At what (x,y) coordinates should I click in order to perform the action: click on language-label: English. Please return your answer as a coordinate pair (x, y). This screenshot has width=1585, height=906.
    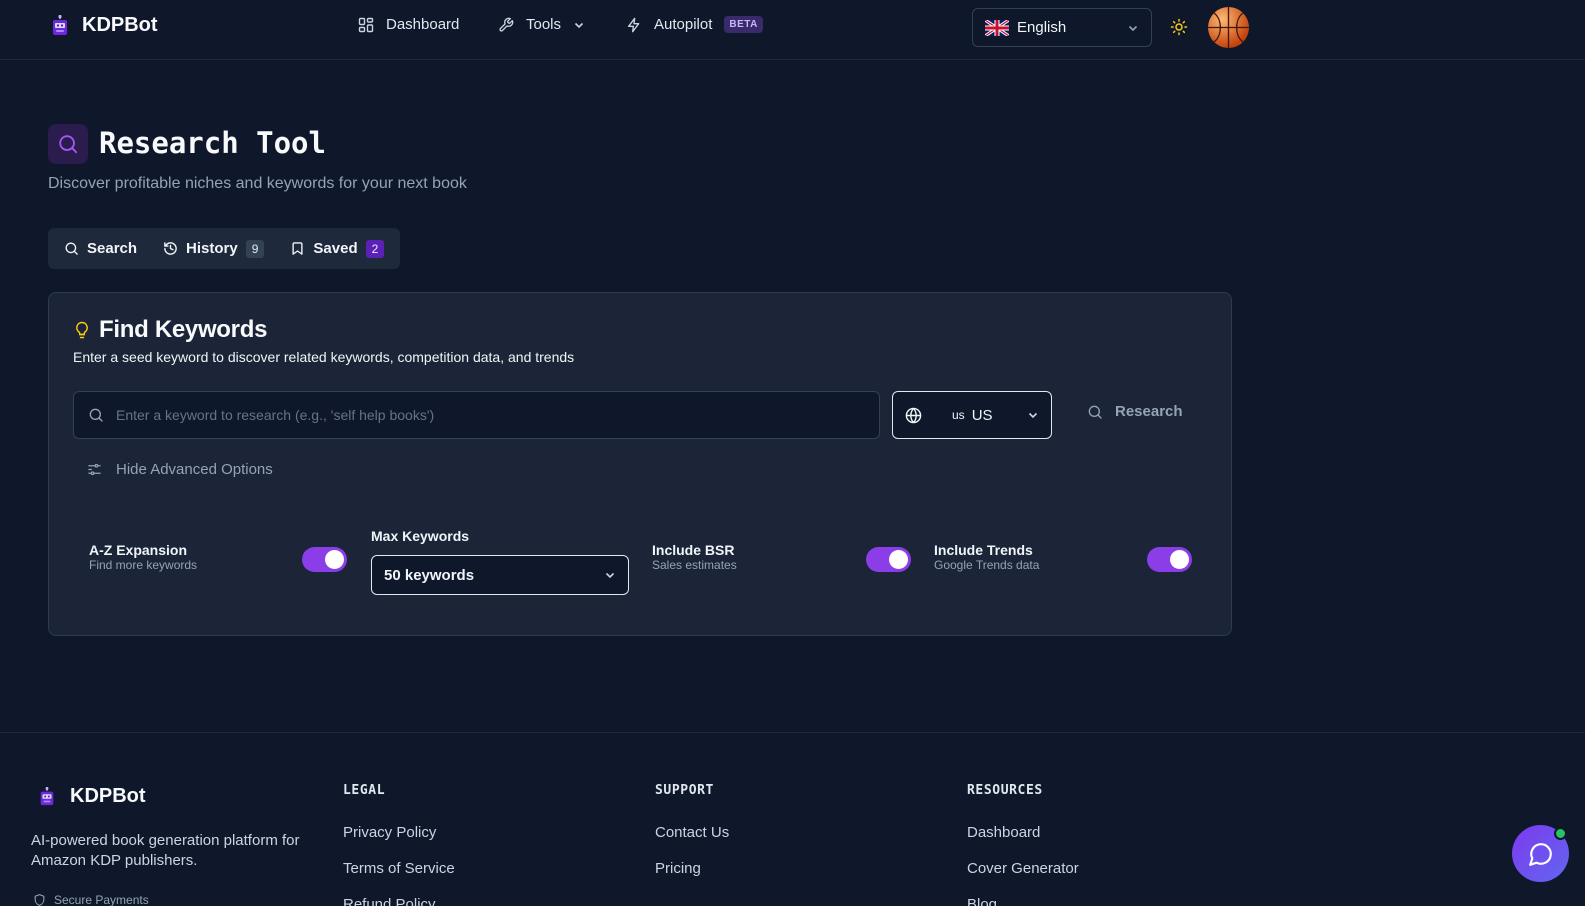
    Looking at the image, I should click on (1042, 27).